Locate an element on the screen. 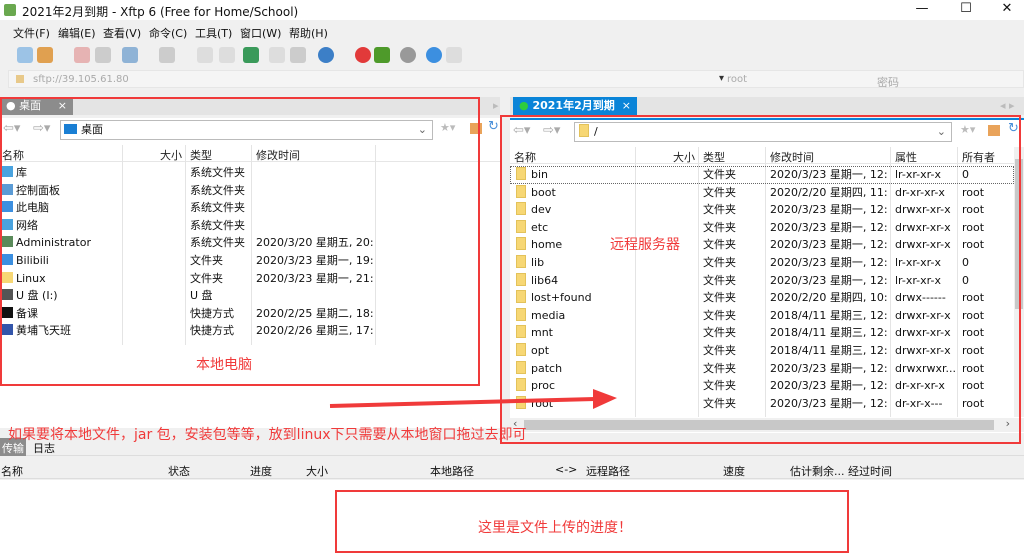 The width and height of the screenshot is (1024, 559). menu-help: 帮助(H) is located at coordinates (308, 33).